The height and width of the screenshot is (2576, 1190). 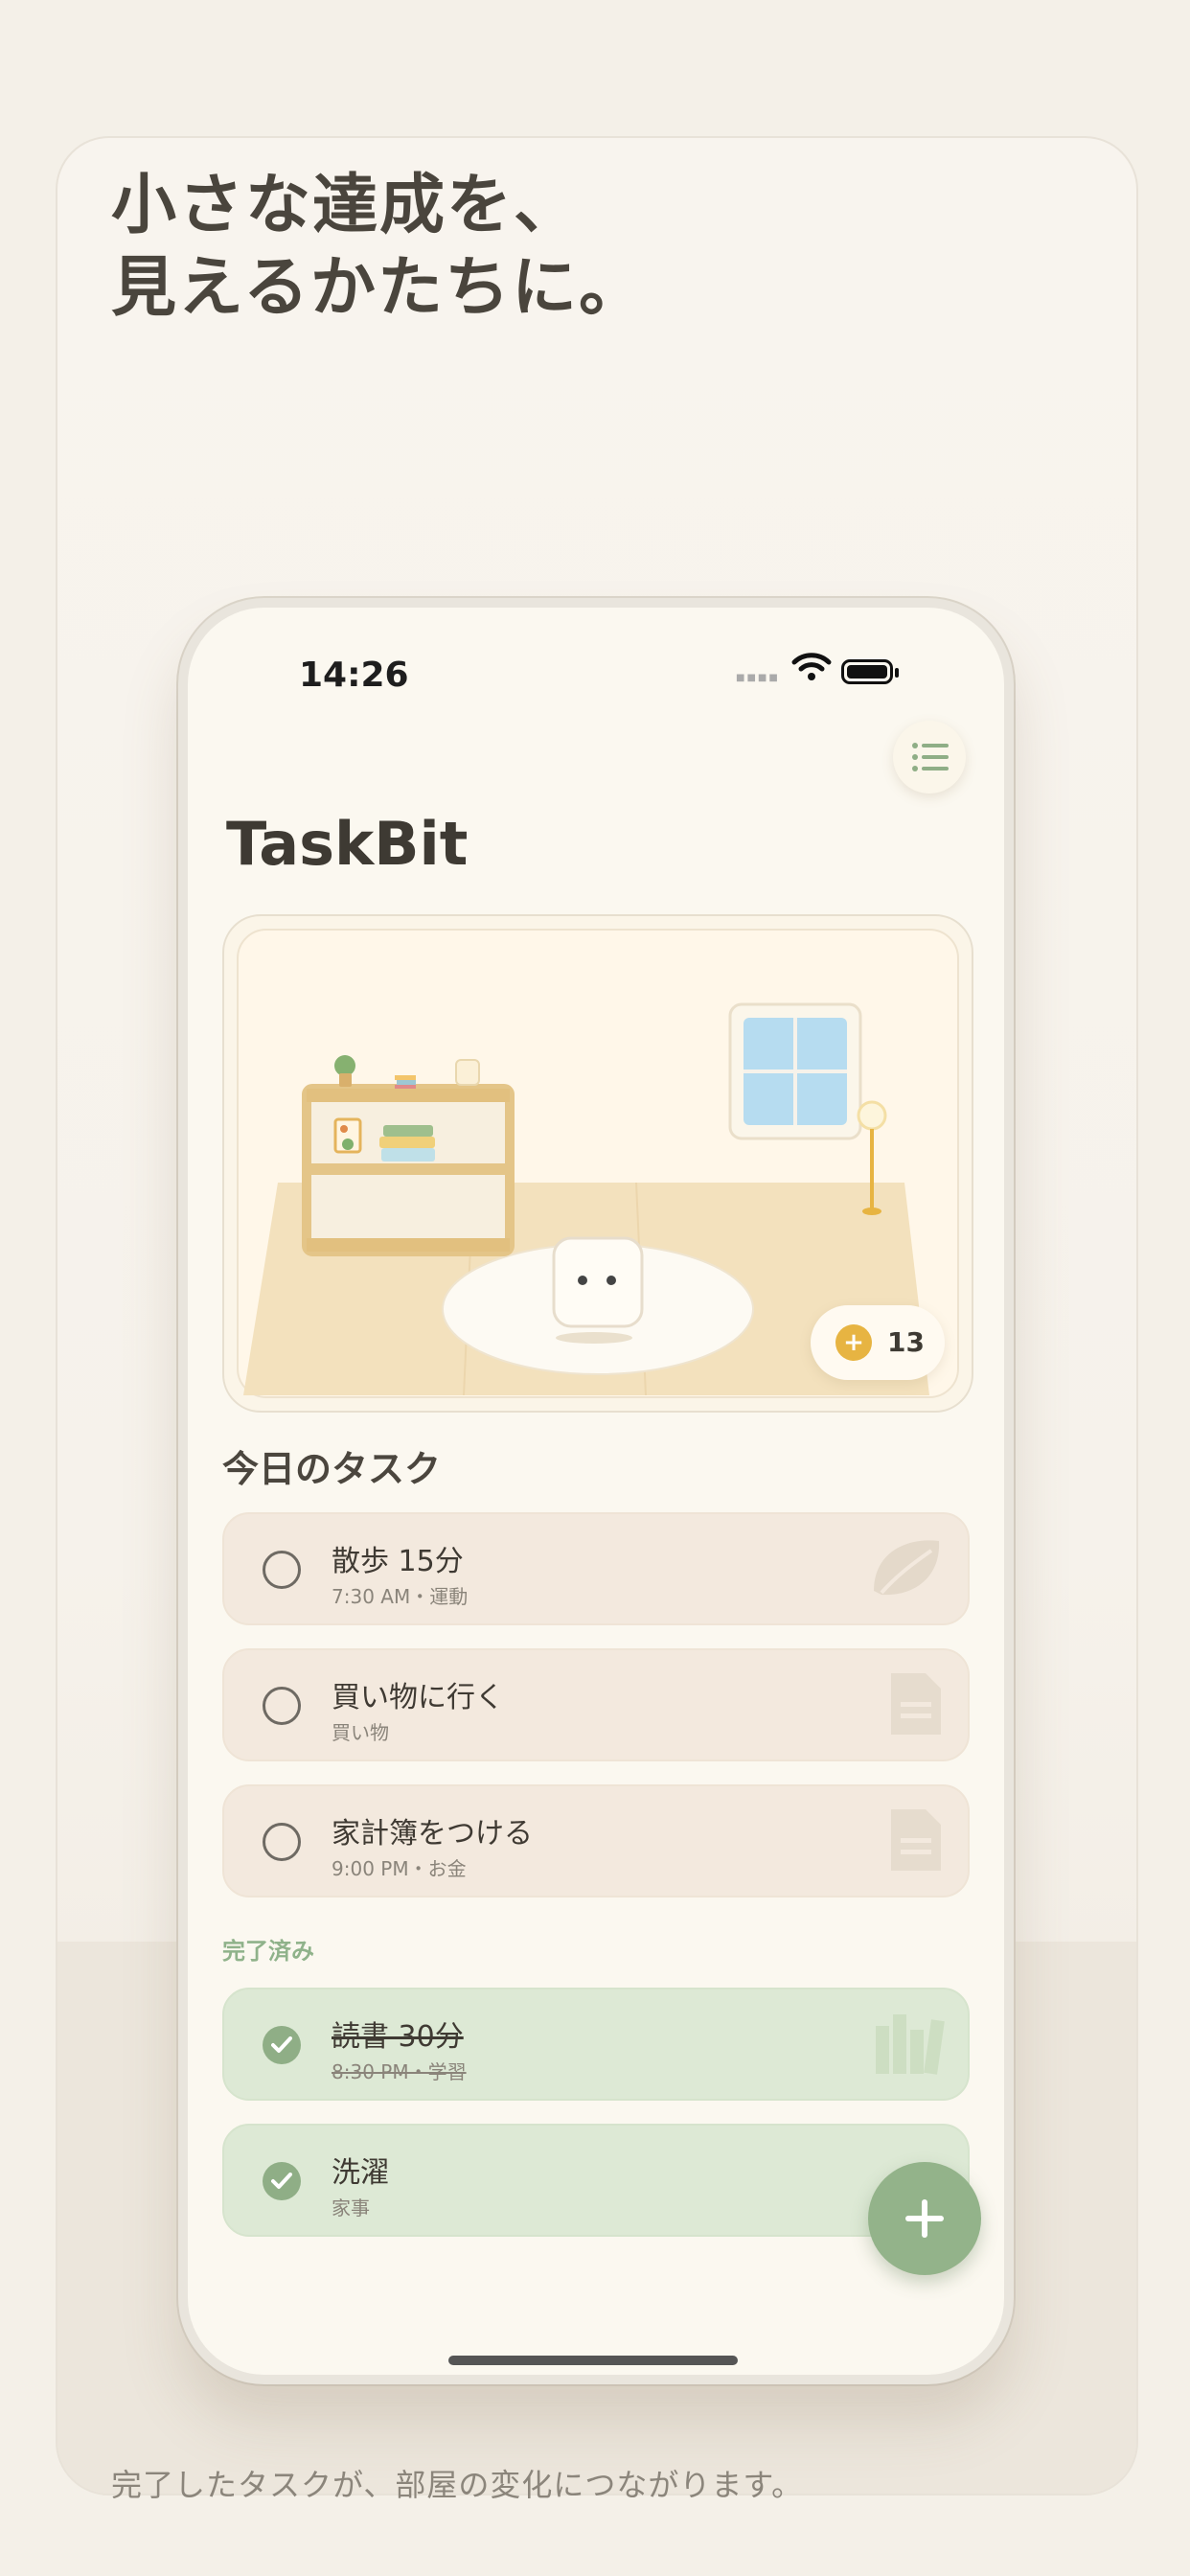 What do you see at coordinates (401, 1596) in the screenshot?
I see `task-subtitle: 7:30 AM・運動` at bounding box center [401, 1596].